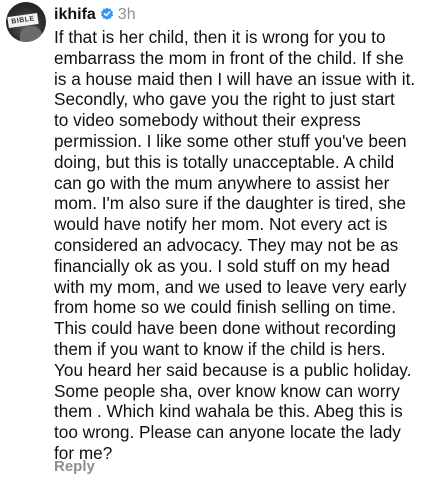 This screenshot has width=446, height=486. I want to click on comment-time: 3h, so click(126, 14).